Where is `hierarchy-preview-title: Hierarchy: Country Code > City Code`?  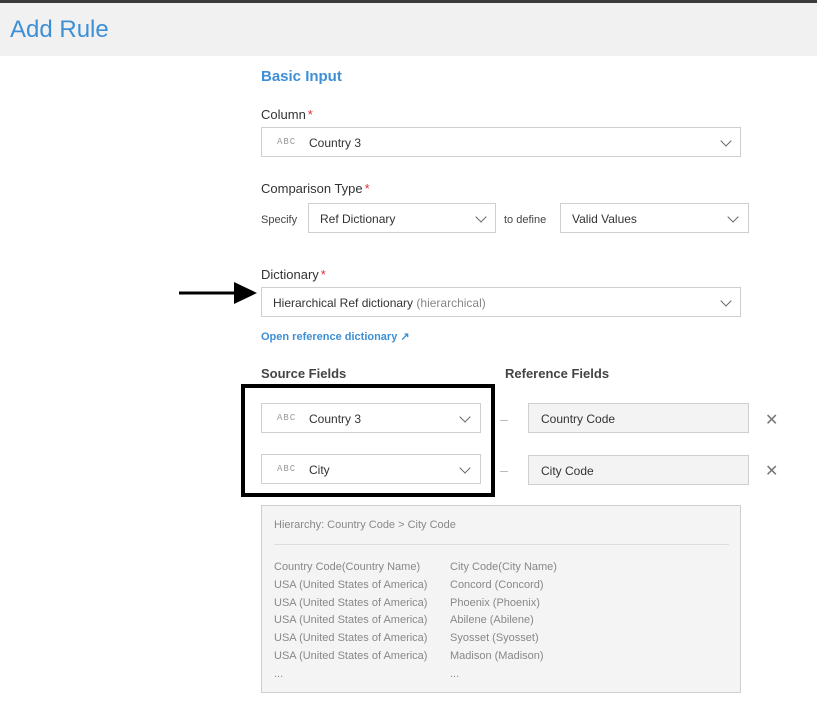 hierarchy-preview-title: Hierarchy: Country Code > City Code is located at coordinates (365, 525).